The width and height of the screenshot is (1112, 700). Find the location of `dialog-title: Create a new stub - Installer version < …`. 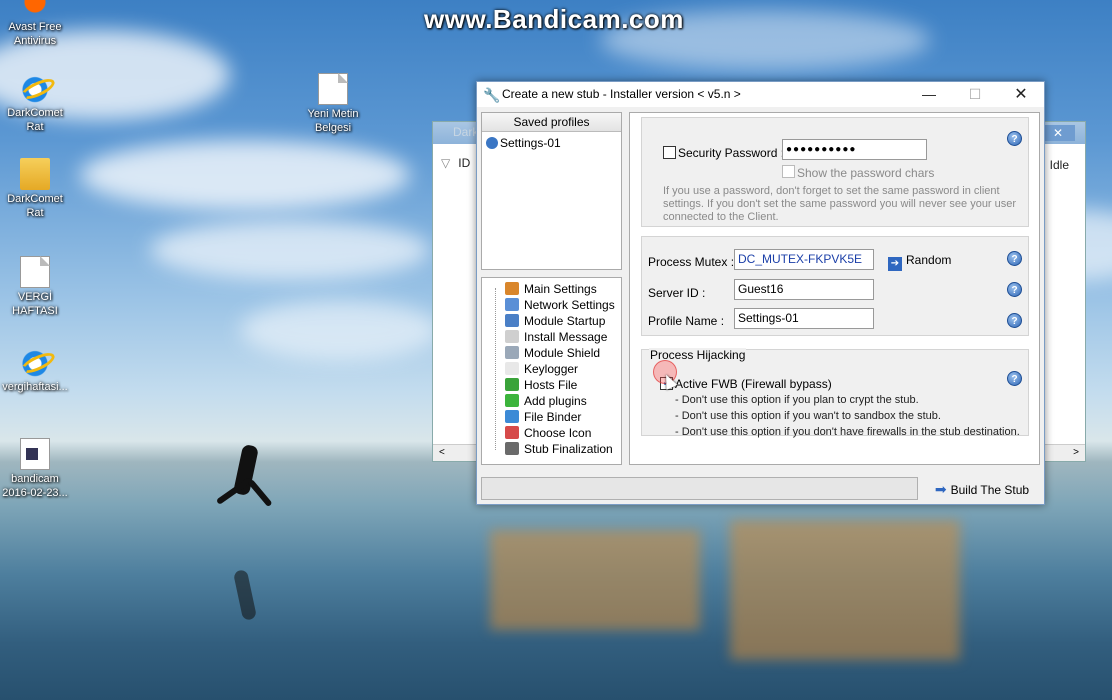

dialog-title: Create a new stub - Installer version < … is located at coordinates (621, 94).